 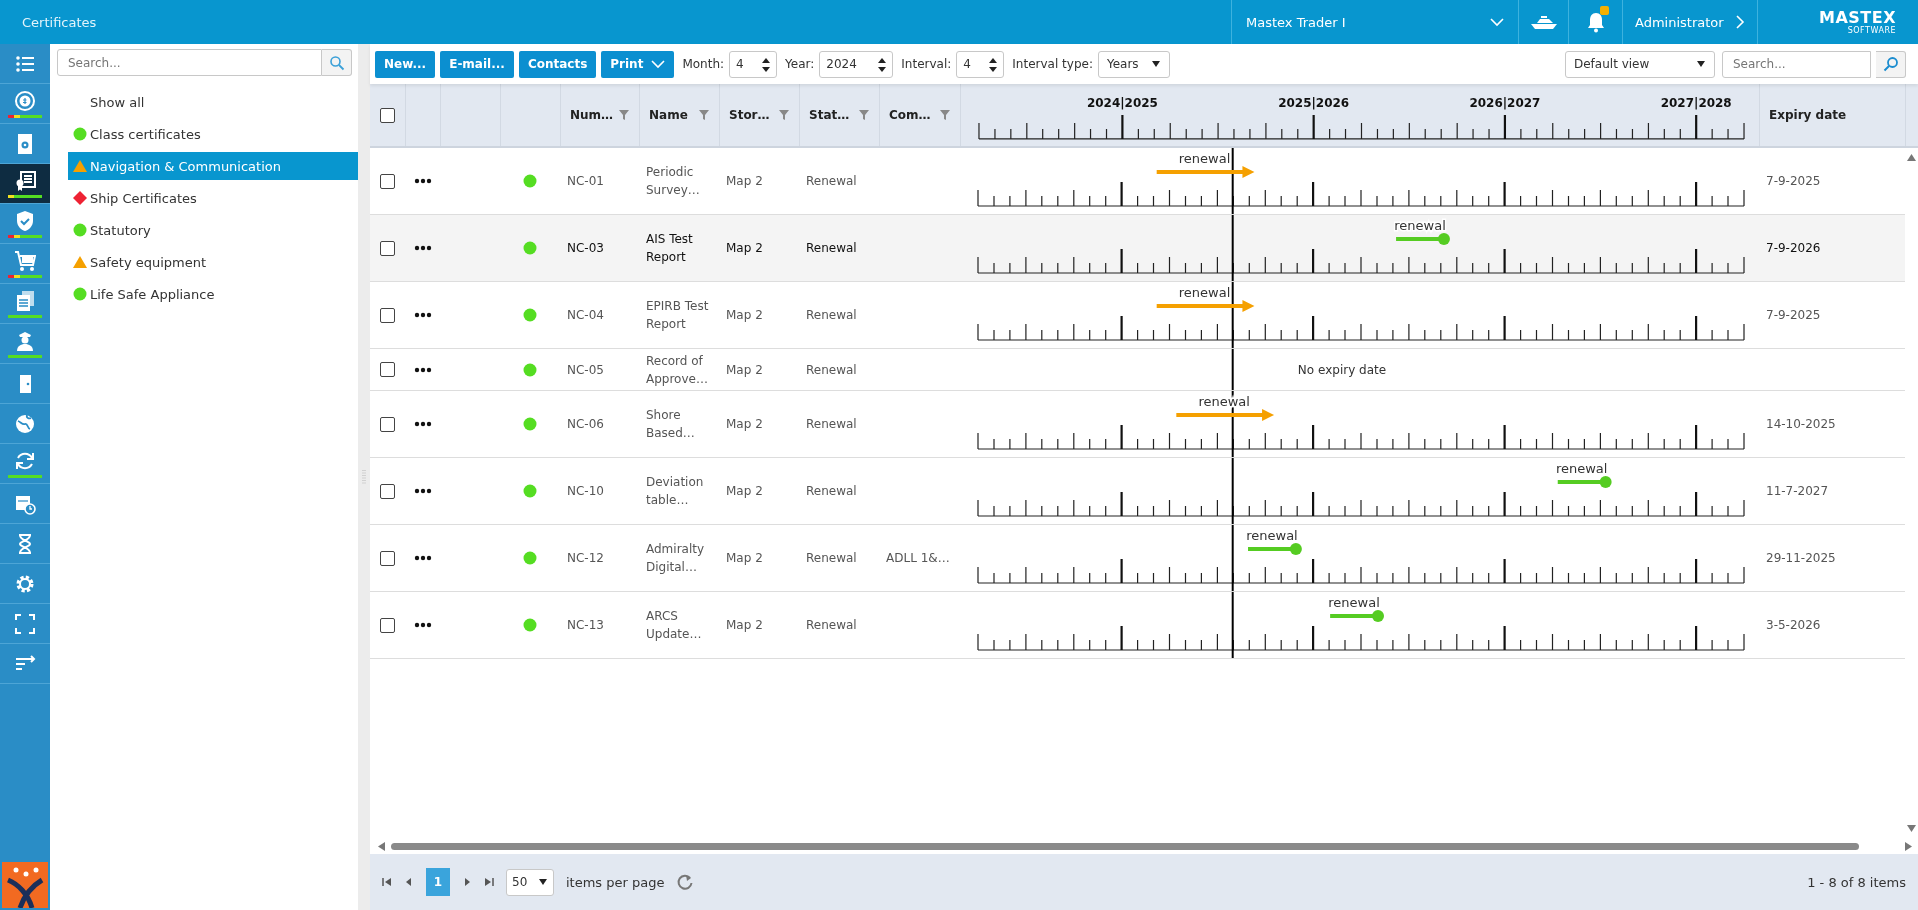 I want to click on nav-button, so click(x=25, y=184).